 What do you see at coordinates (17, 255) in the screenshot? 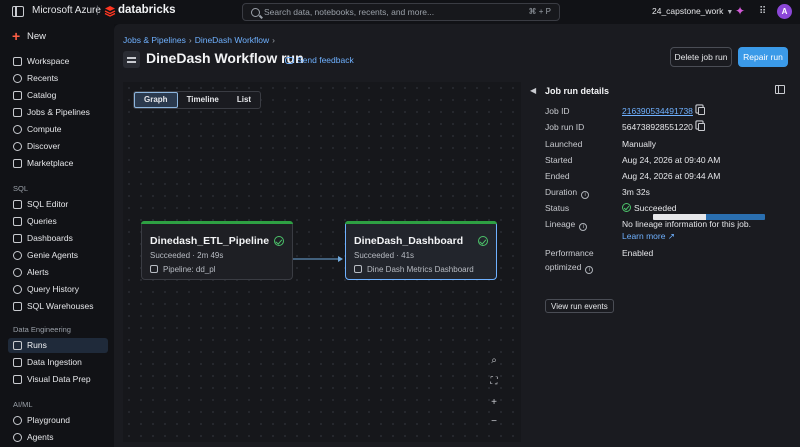
I see `genie-icon` at bounding box center [17, 255].